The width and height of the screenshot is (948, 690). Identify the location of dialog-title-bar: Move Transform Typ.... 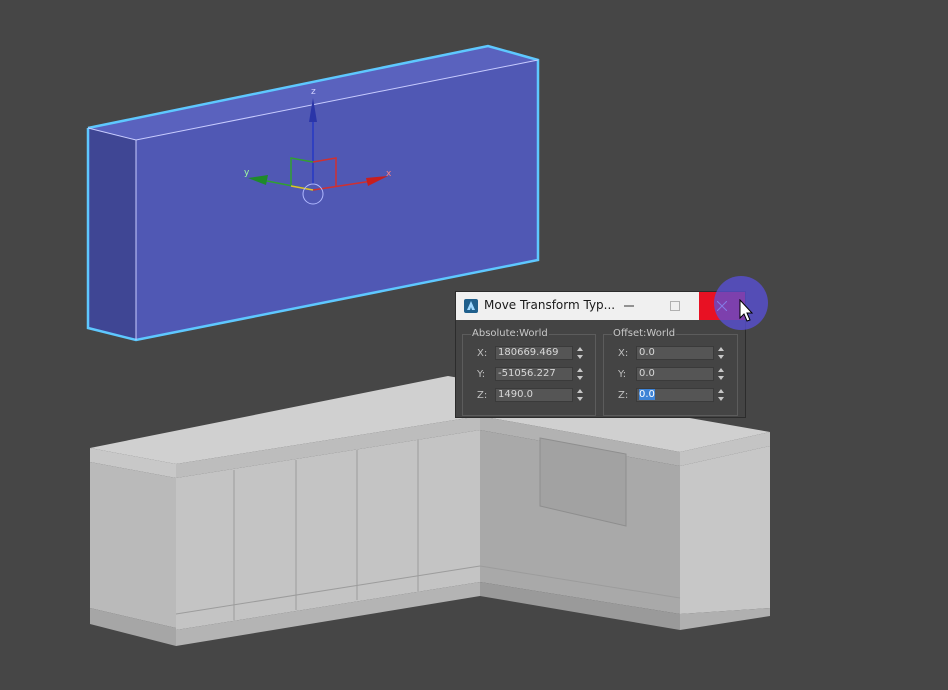
(600, 306).